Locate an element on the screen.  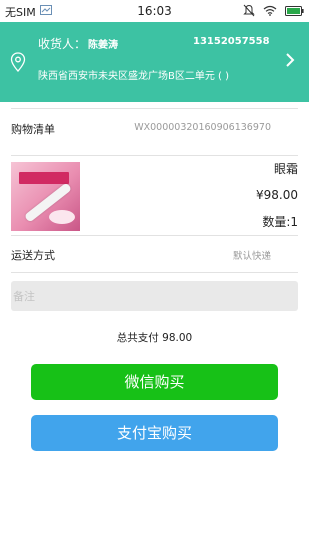
total-payment: 总共支付 98.00 is located at coordinates (154, 338).